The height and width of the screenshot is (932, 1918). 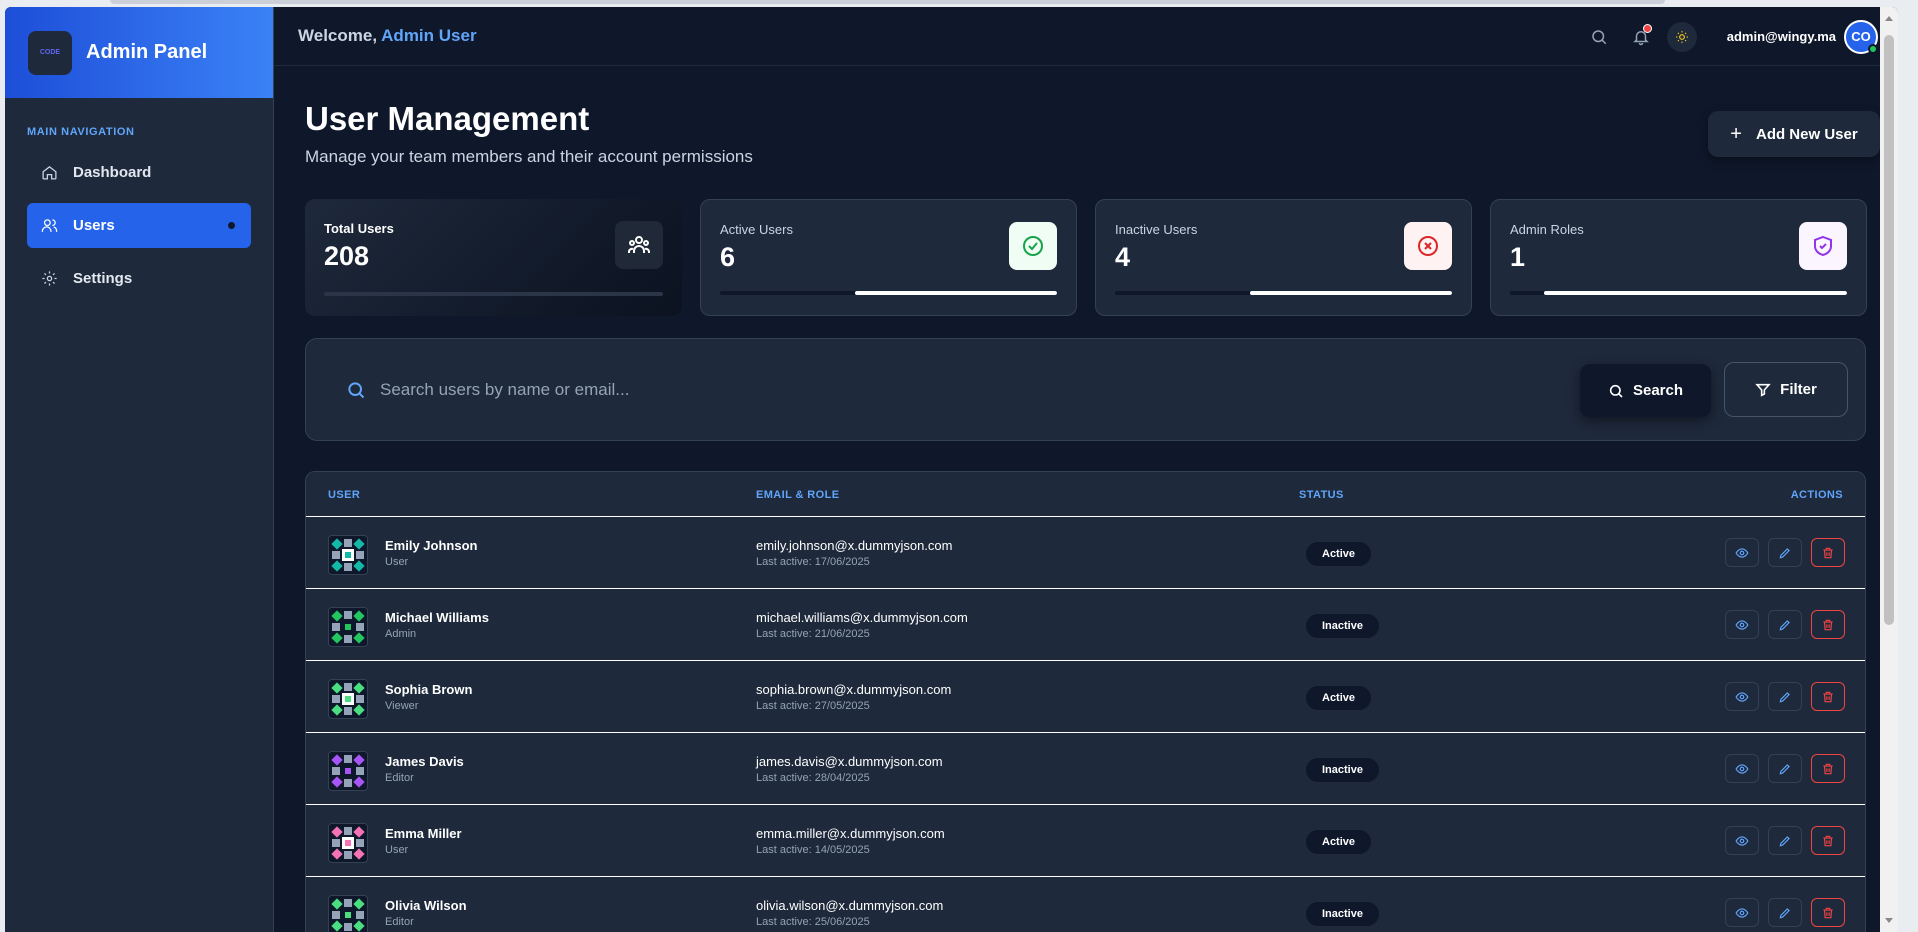 I want to click on header-actions: admin@wingy.ma CO, so click(x=1731, y=36).